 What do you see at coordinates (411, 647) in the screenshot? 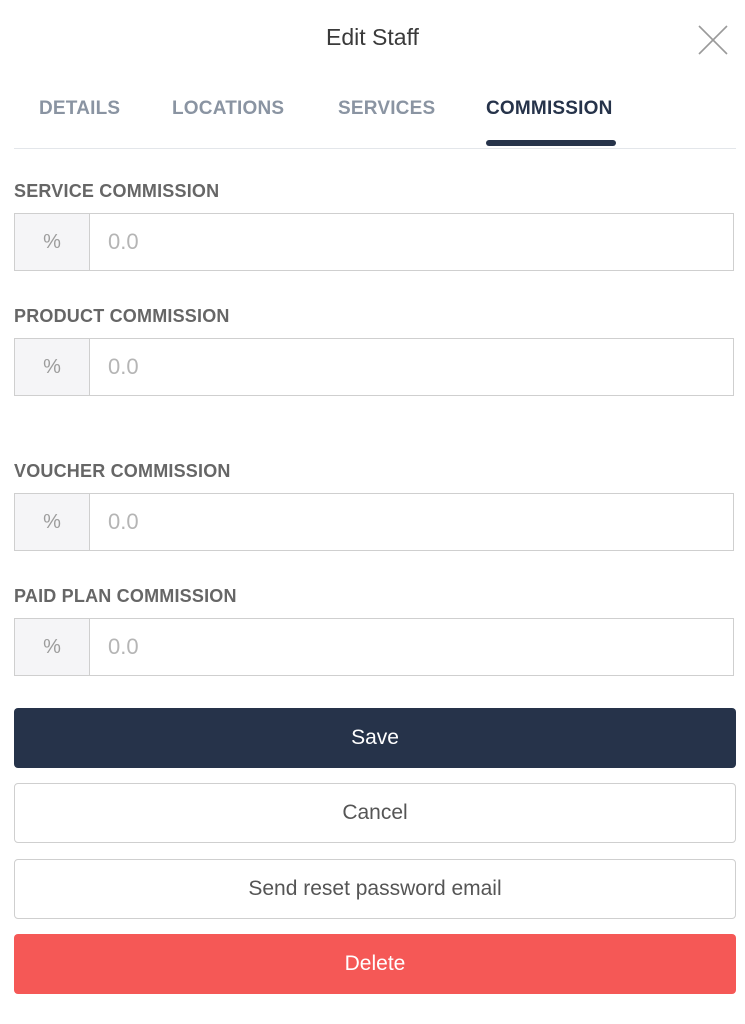
I see `paid-plan-commission-input` at bounding box center [411, 647].